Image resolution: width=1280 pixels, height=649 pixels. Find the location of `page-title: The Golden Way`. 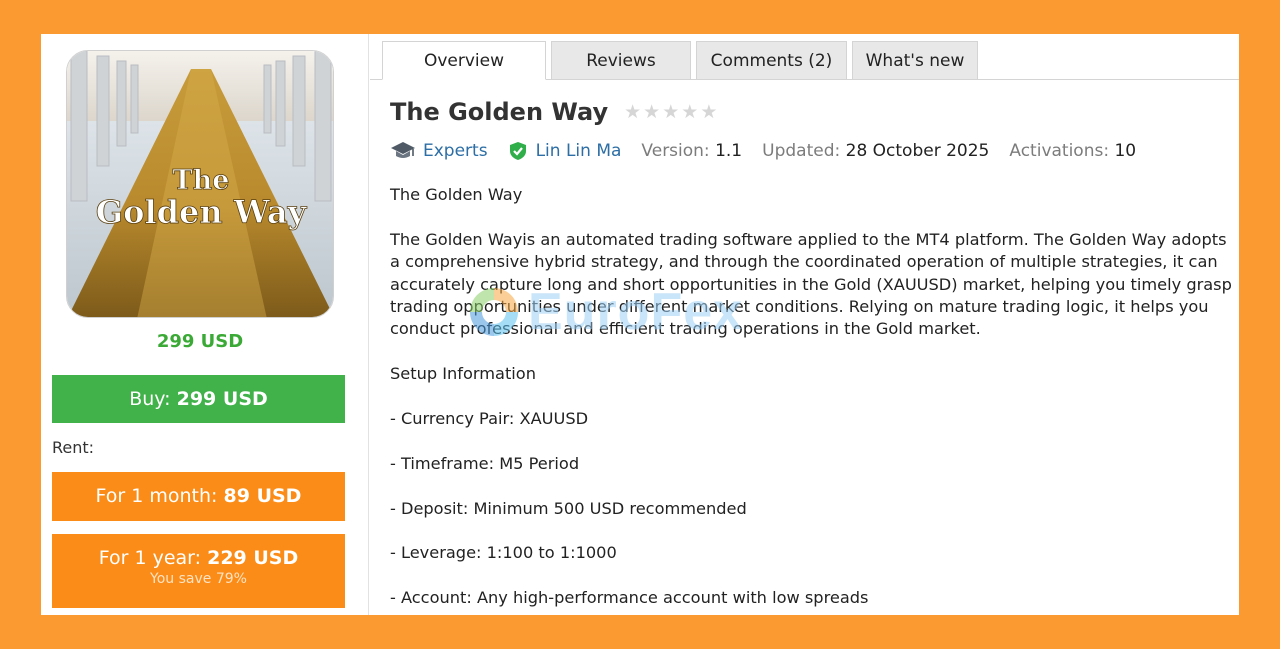

page-title: The Golden Way is located at coordinates (499, 112).